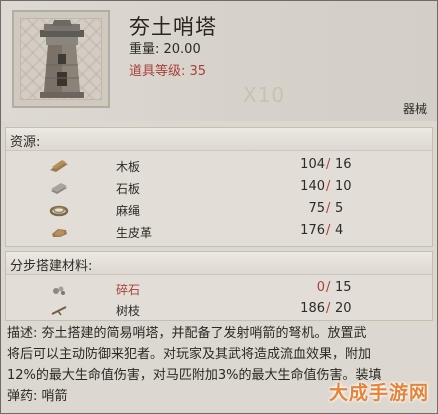 This screenshot has height=414, width=438. I want to click on resource-need: 16, so click(343, 164).